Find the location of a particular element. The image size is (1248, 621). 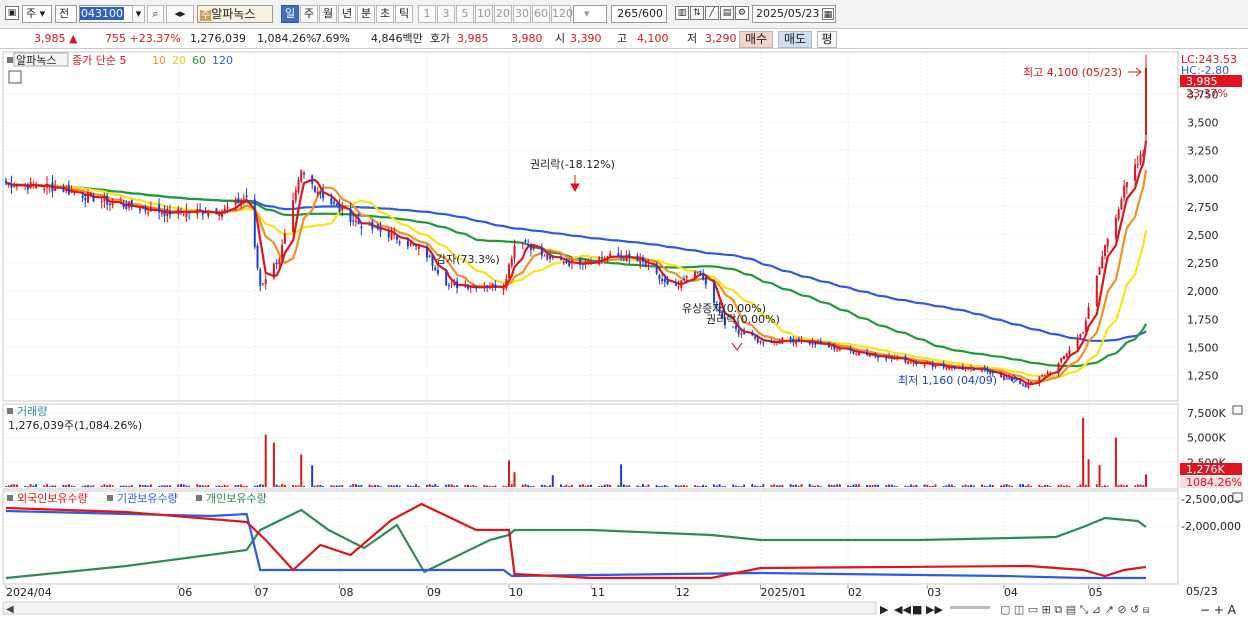

minute-10-button: 10 is located at coordinates (484, 14).